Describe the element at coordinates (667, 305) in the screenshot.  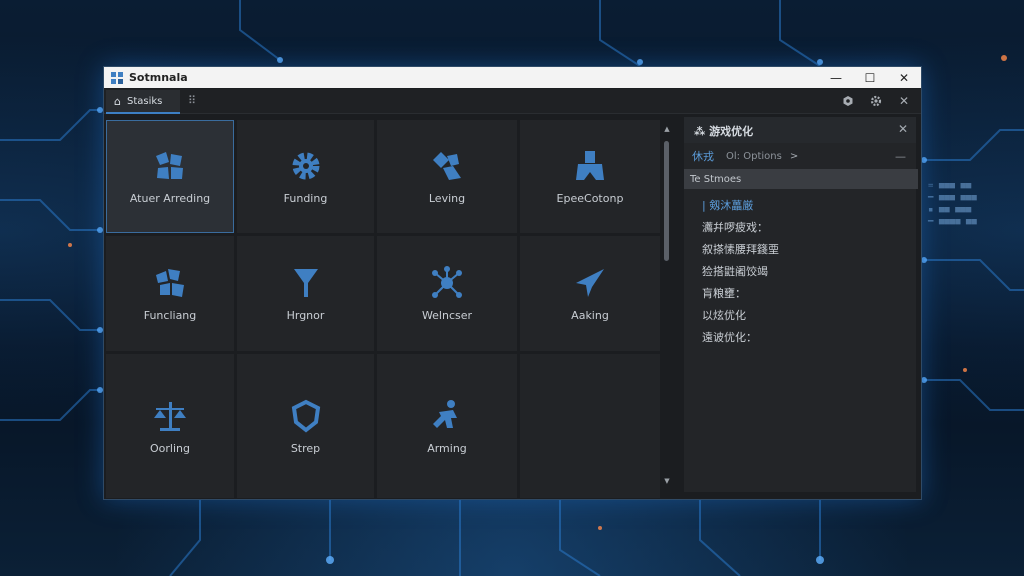
I see `grid-scrollbar: ▲ ▼` at that location.